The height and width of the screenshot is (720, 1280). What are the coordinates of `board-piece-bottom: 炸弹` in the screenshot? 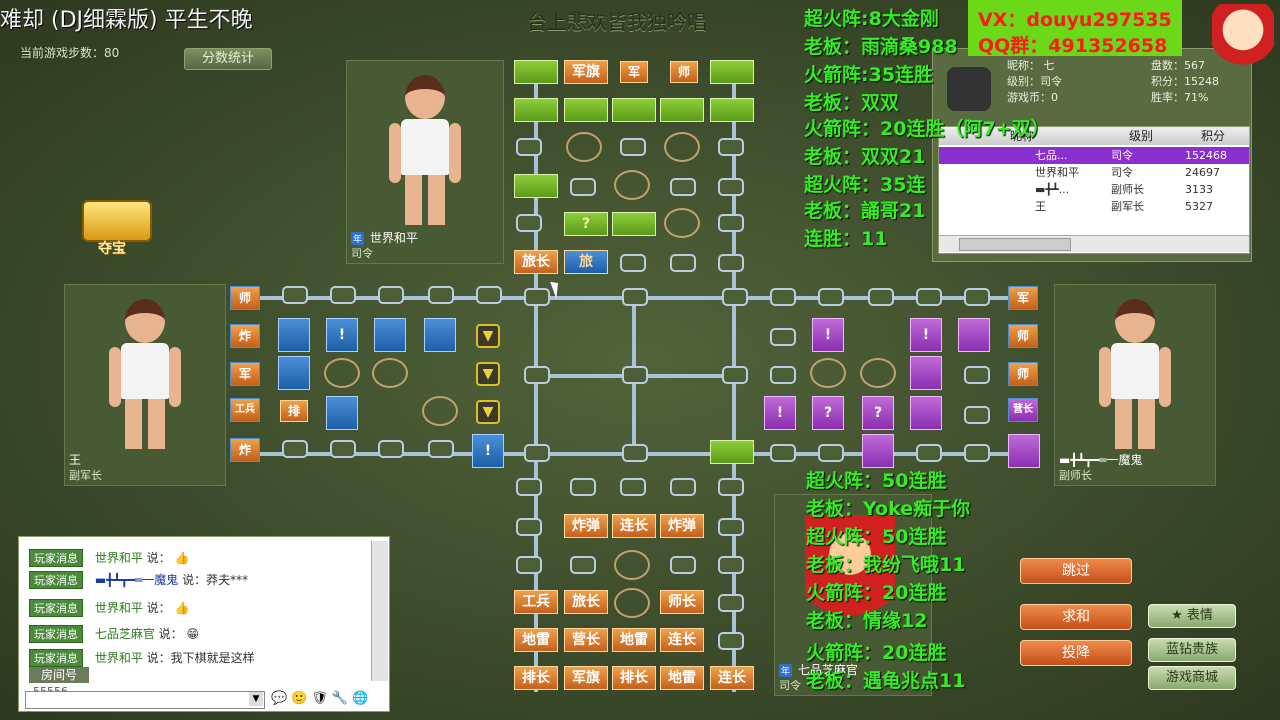 It's located at (586, 526).